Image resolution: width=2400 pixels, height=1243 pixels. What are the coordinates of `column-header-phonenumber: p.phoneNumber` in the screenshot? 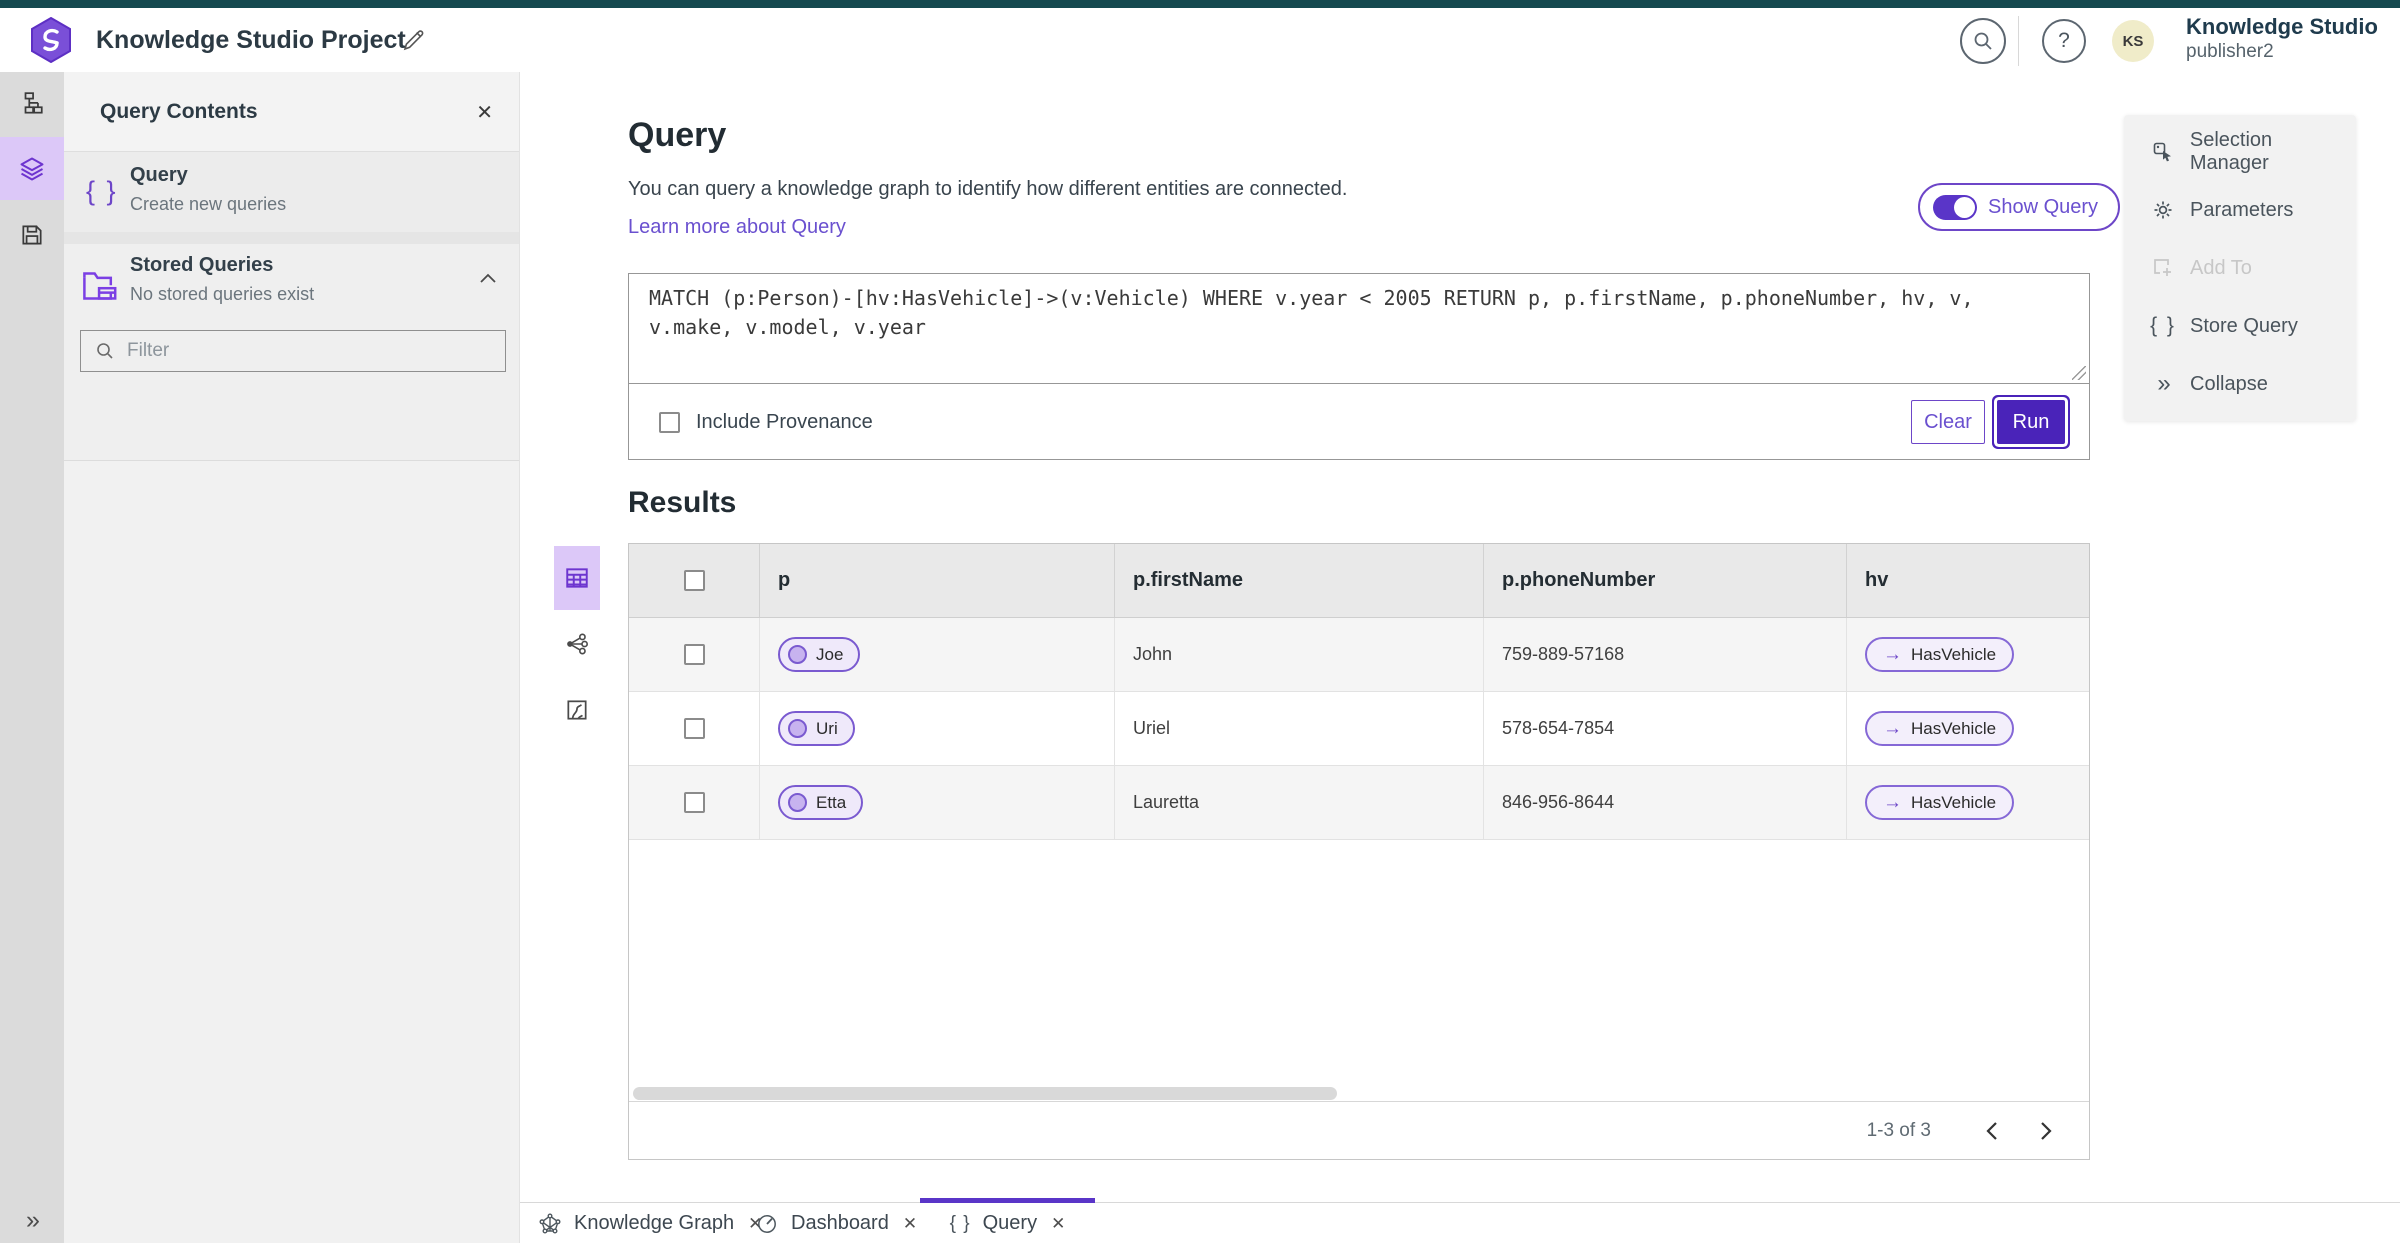 It's located at (1664, 580).